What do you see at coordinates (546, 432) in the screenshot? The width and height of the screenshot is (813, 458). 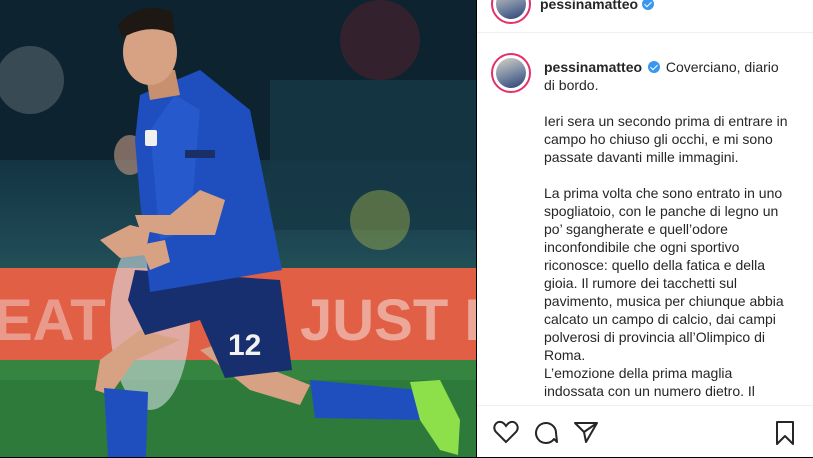 I see `comment-icon` at bounding box center [546, 432].